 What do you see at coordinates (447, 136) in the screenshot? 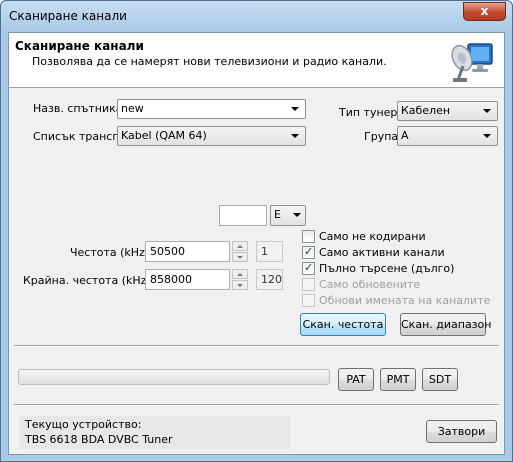
I see `group-combo: A` at bounding box center [447, 136].